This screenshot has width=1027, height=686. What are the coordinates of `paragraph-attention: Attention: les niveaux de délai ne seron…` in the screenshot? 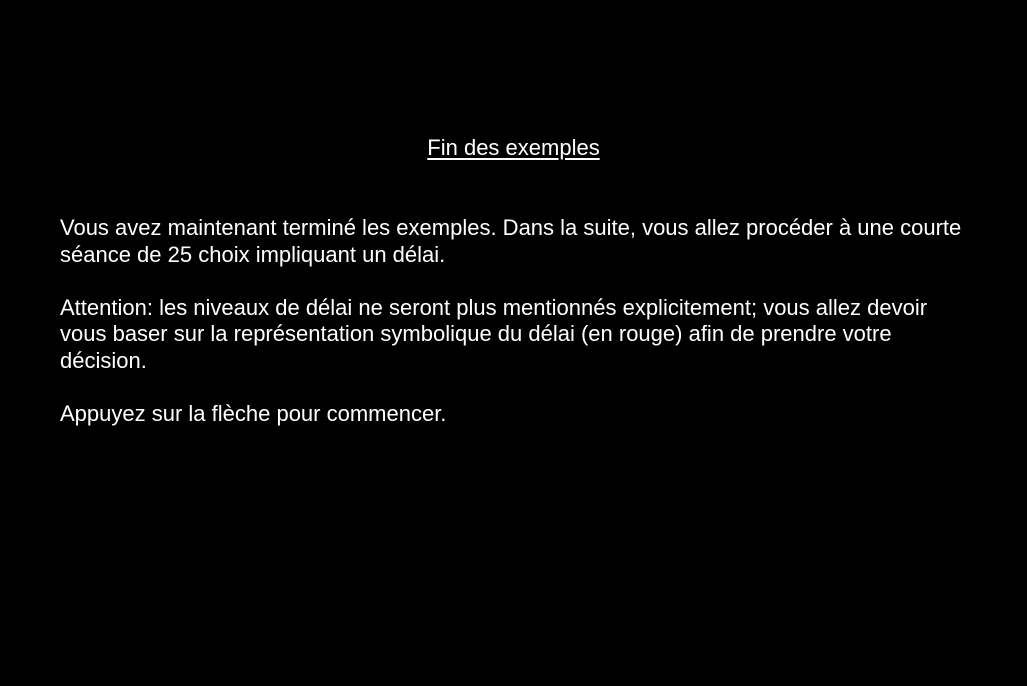 It's located at (494, 333).